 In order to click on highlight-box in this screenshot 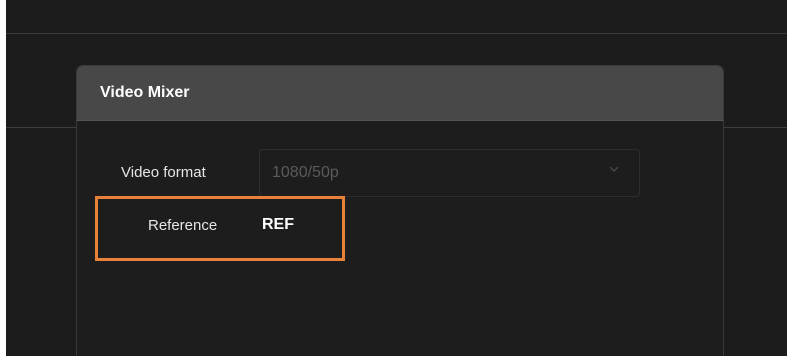, I will do `click(220, 228)`.